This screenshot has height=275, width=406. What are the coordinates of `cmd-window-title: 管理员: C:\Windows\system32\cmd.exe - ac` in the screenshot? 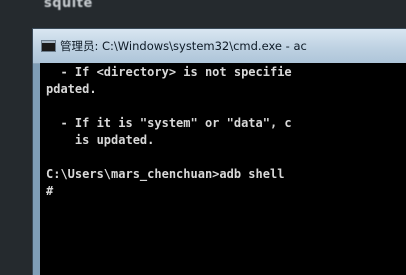 It's located at (183, 46).